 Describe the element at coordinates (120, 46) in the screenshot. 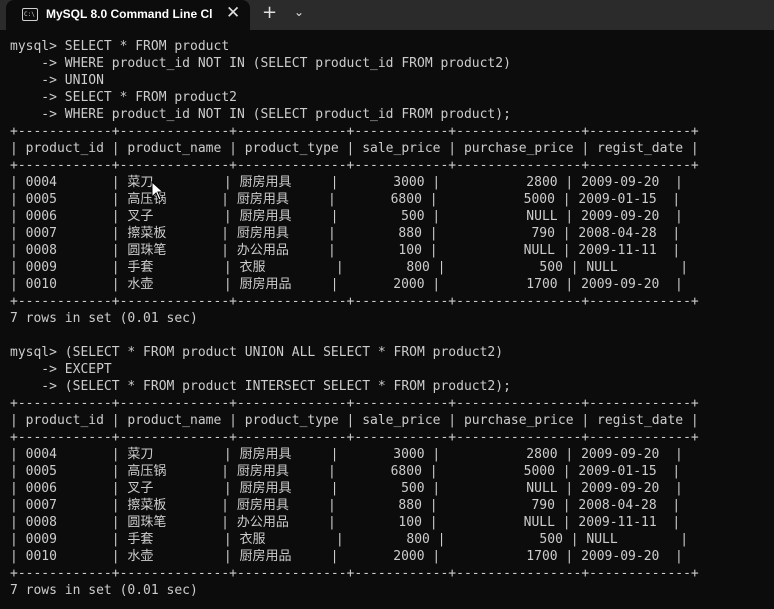

I see `console-line: mysql> SELECT * FROM product` at that location.